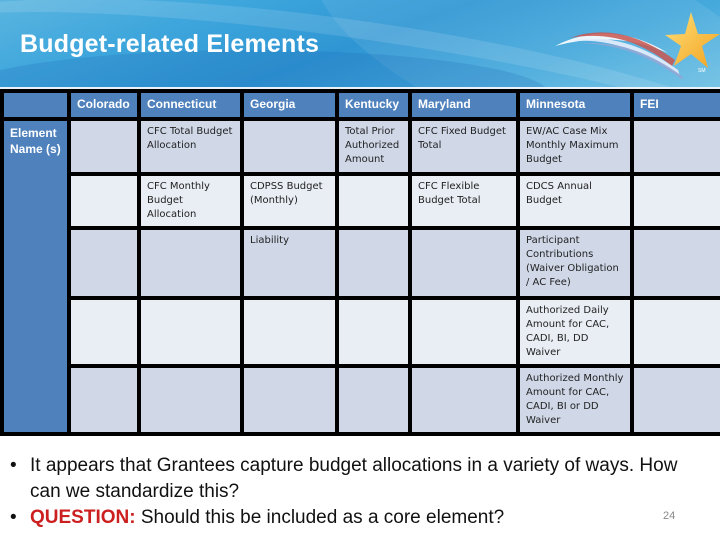 This screenshot has height=540, width=720. I want to click on table-cell: CDPSS Budget (Monthly), so click(289, 201).